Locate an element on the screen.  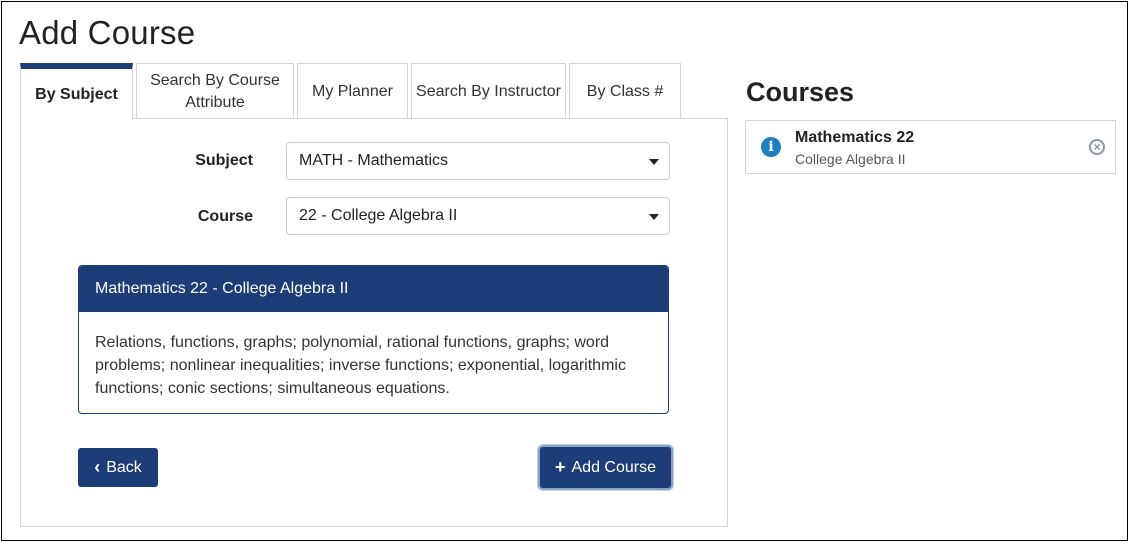
tab-search-by-instructor: Search By Instructor is located at coordinates (488, 91).